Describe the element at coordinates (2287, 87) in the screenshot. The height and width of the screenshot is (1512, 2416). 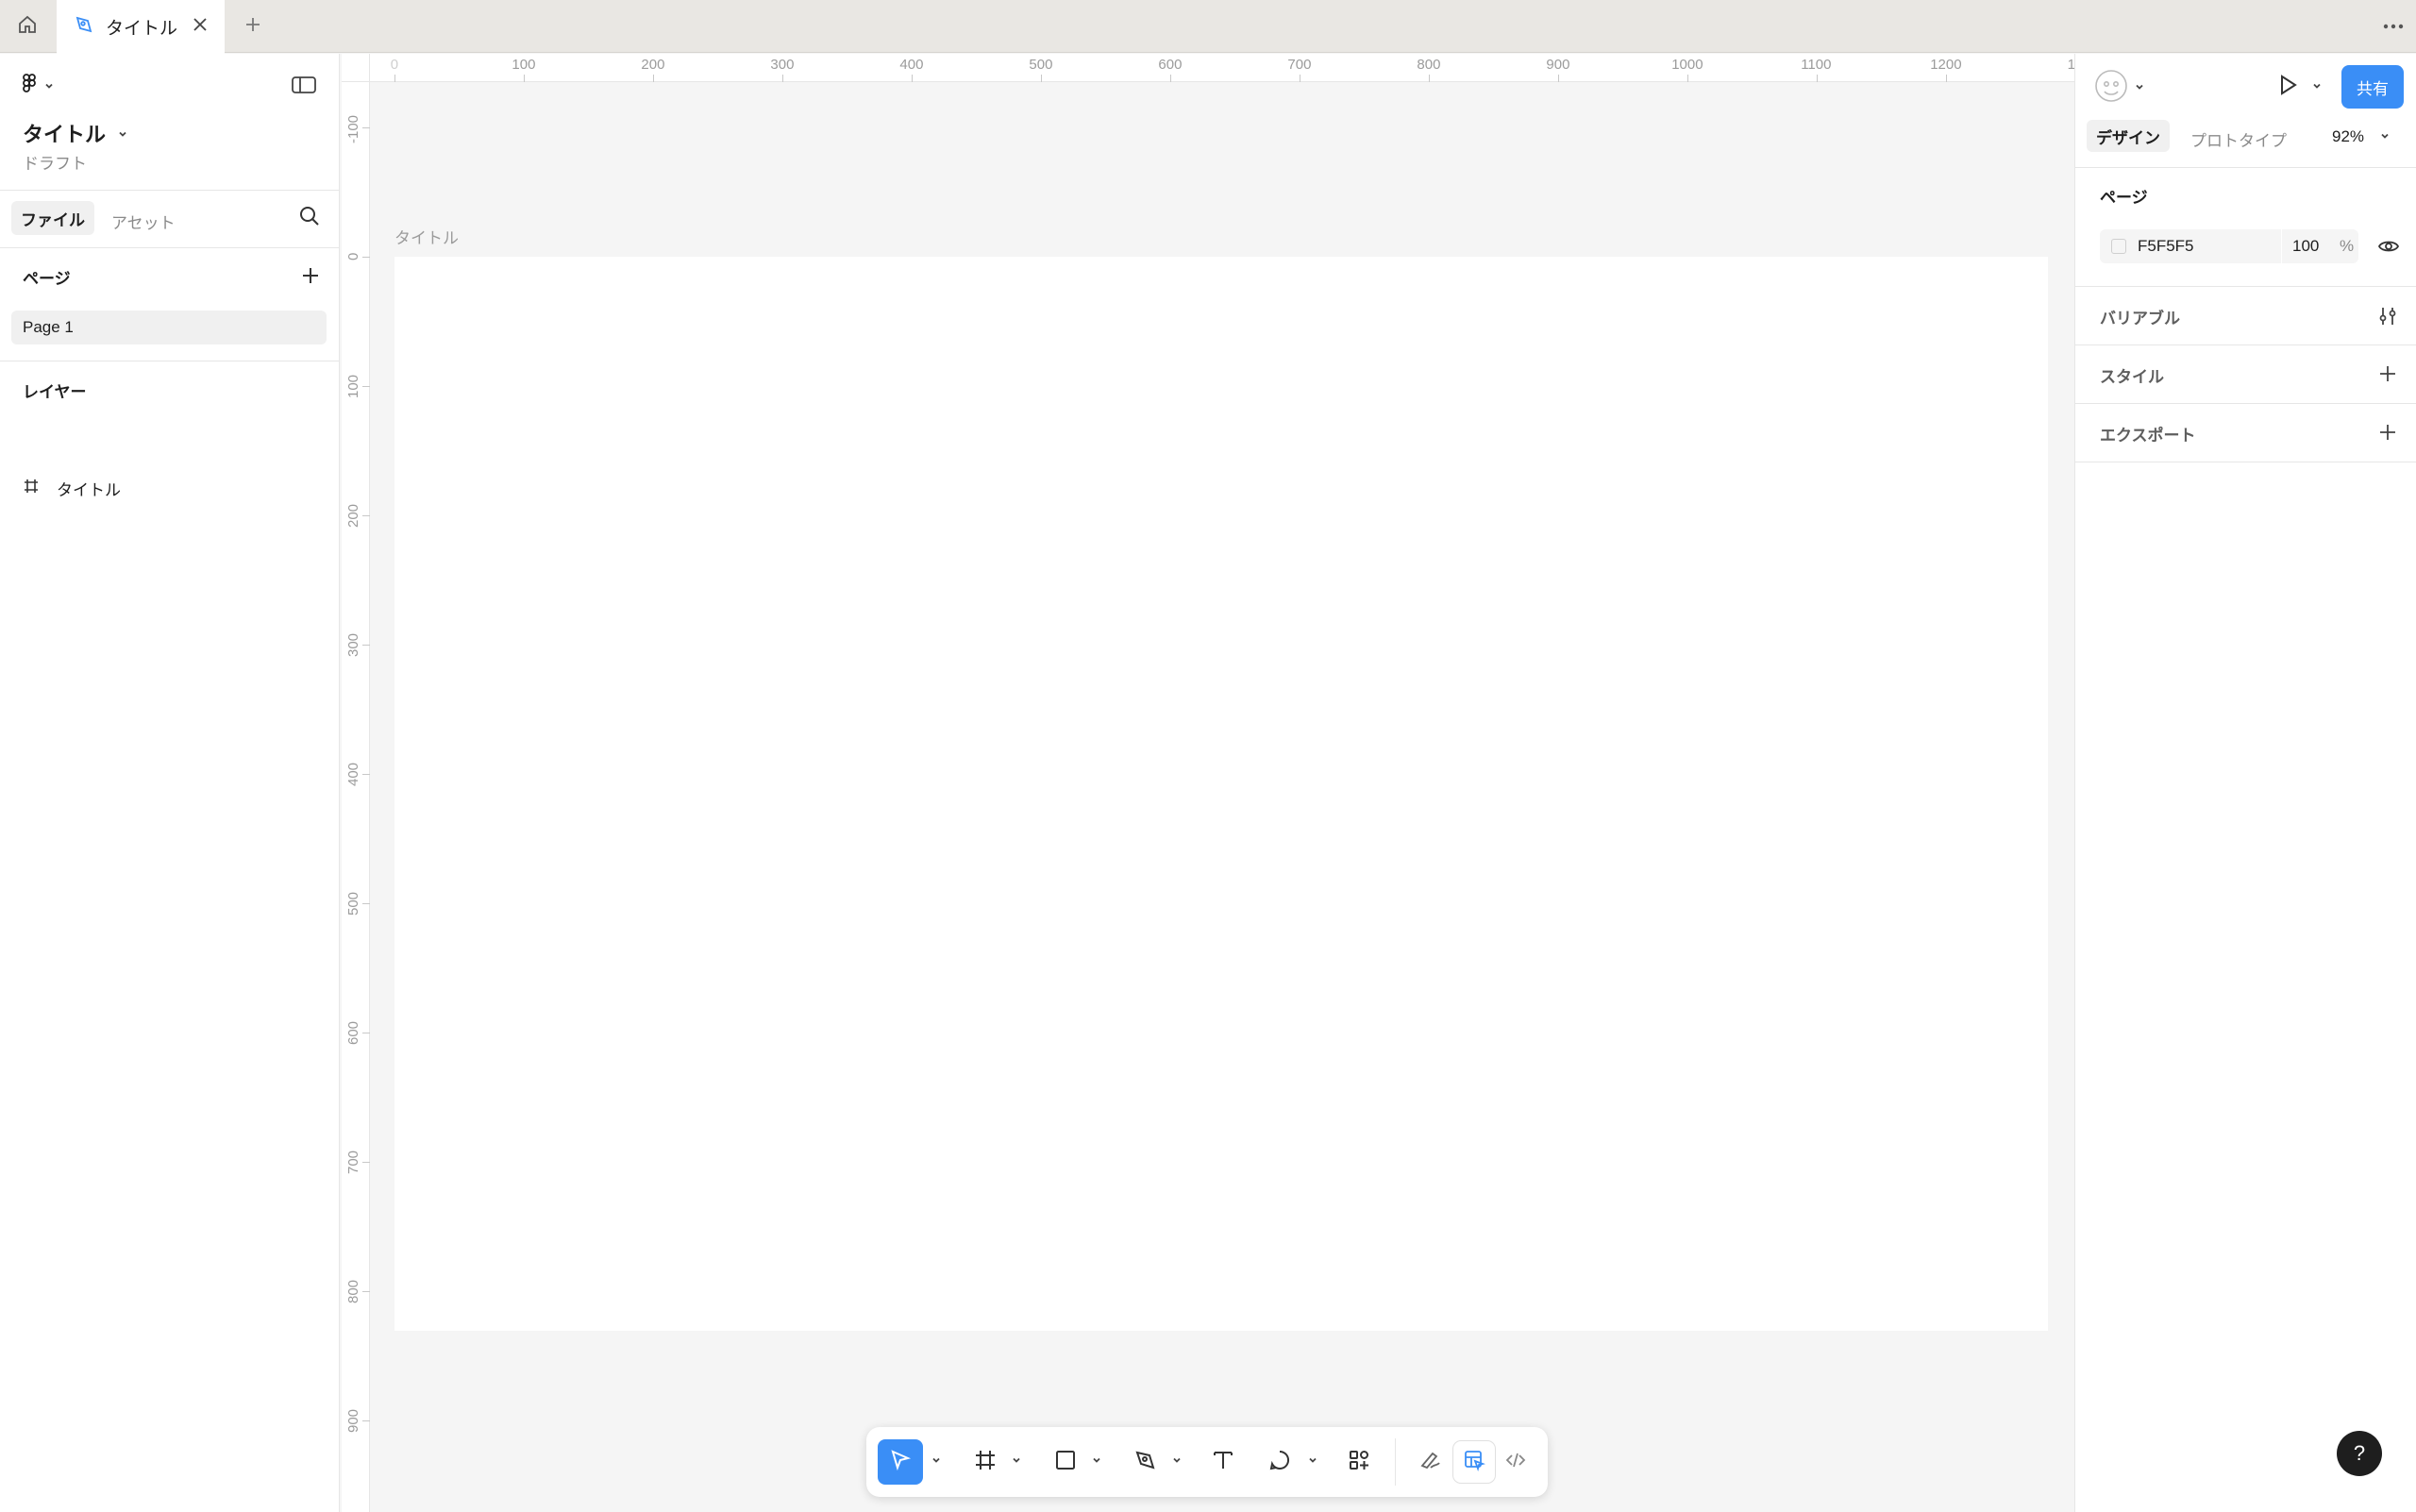
I see `play-icon` at that location.